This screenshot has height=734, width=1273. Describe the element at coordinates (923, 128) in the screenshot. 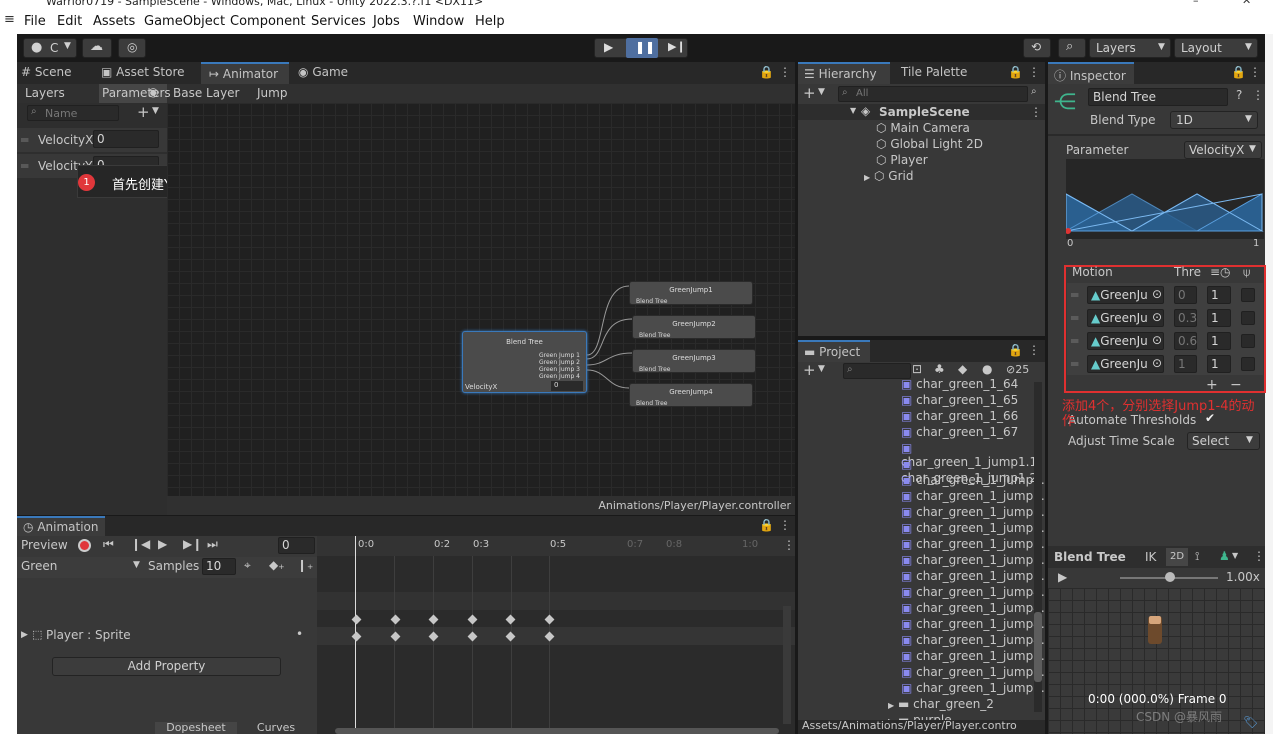

I see `hierarchy-item: ⬡ Main Camera` at that location.